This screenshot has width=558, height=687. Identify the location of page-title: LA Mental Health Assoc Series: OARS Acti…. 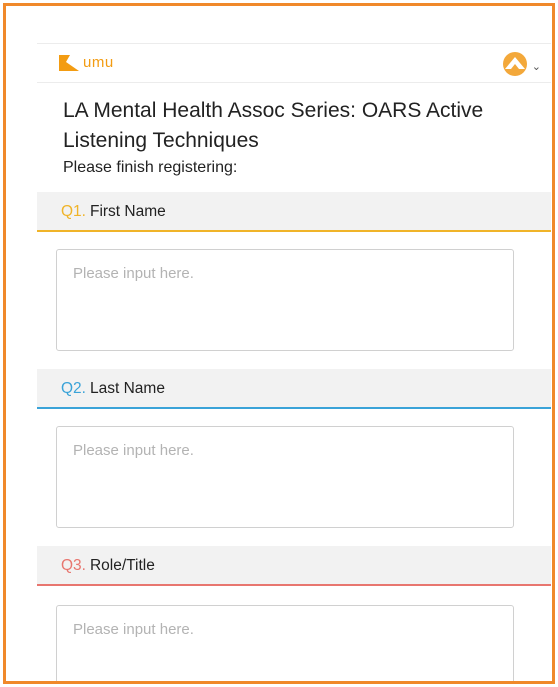
(273, 125).